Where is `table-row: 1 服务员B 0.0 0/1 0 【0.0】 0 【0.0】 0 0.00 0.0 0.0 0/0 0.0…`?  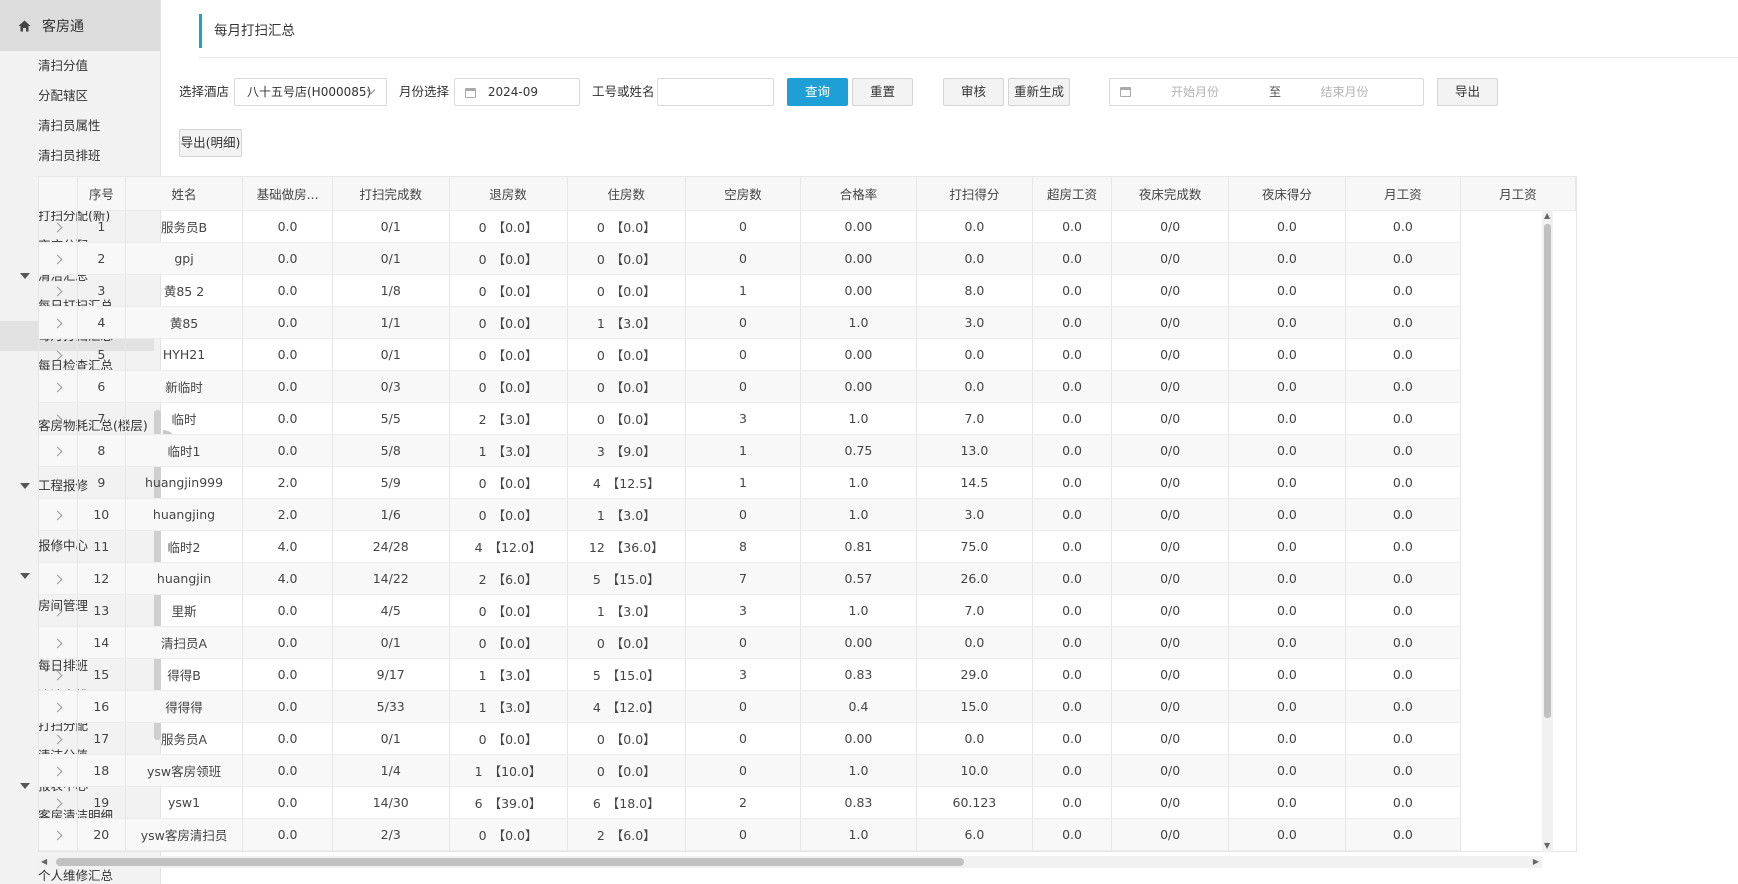
table-row: 1 服务员B 0.0 0/1 0 【0.0】 0 【0.0】 0 0.00 0.0 0.0 0/0 0.0… is located at coordinates (807, 226).